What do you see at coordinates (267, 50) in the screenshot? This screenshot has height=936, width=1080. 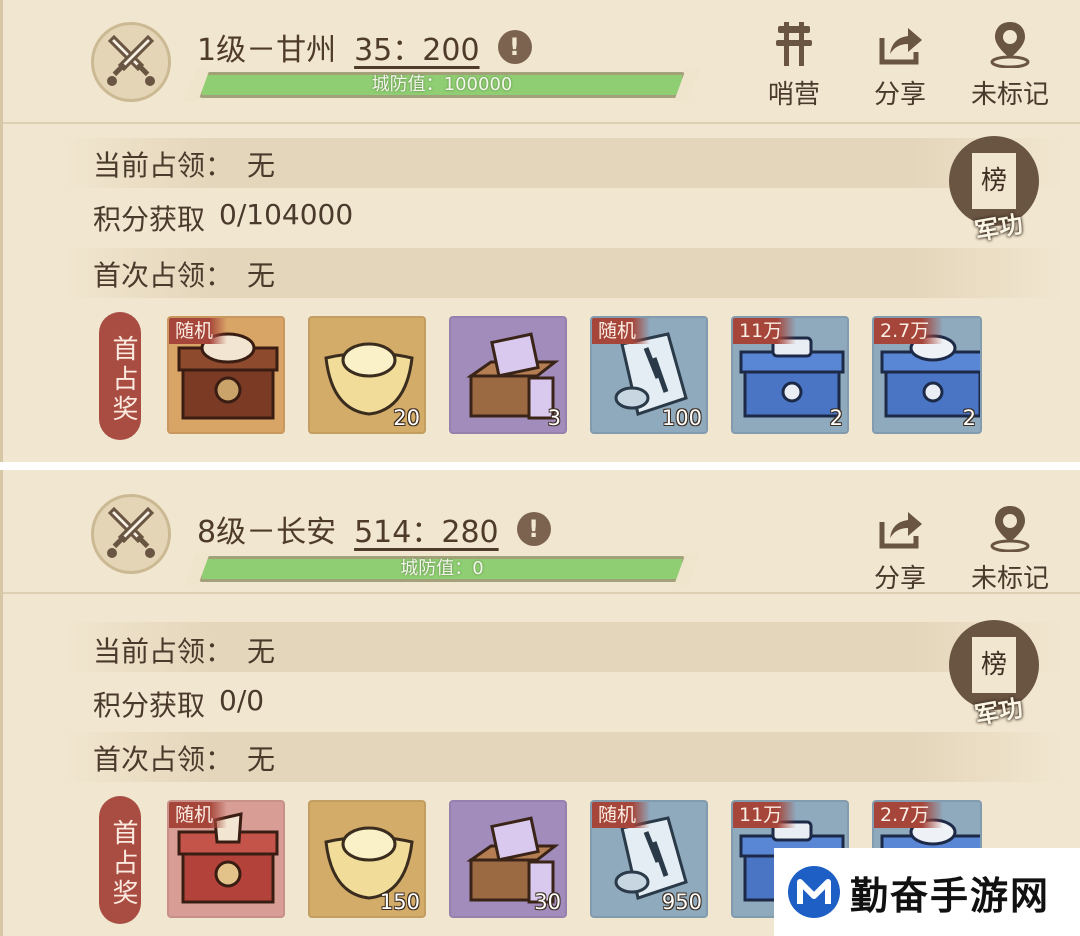 I see `city-title: 1级－甘州` at bounding box center [267, 50].